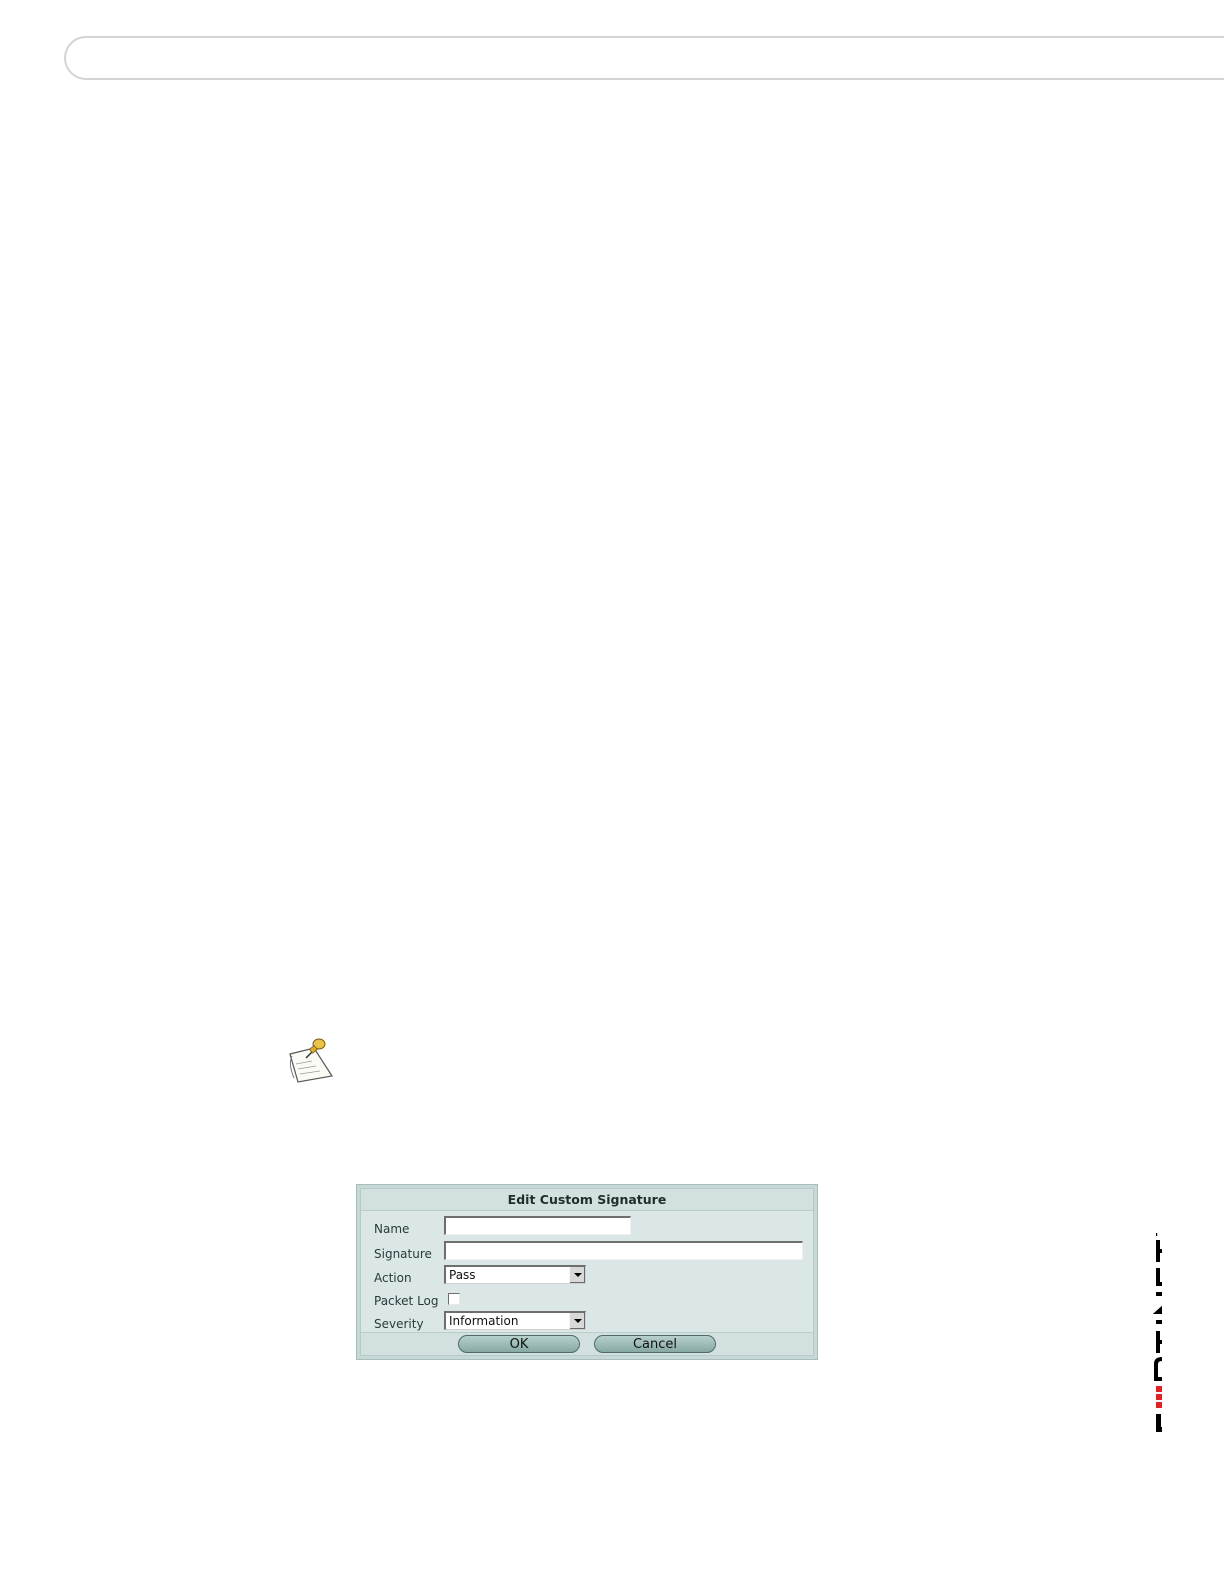  I want to click on packet-log-label: Packet Log, so click(406, 1301).